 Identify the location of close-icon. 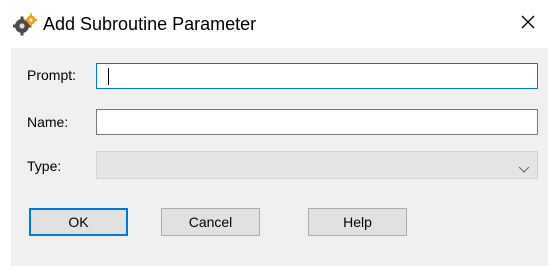
(528, 24).